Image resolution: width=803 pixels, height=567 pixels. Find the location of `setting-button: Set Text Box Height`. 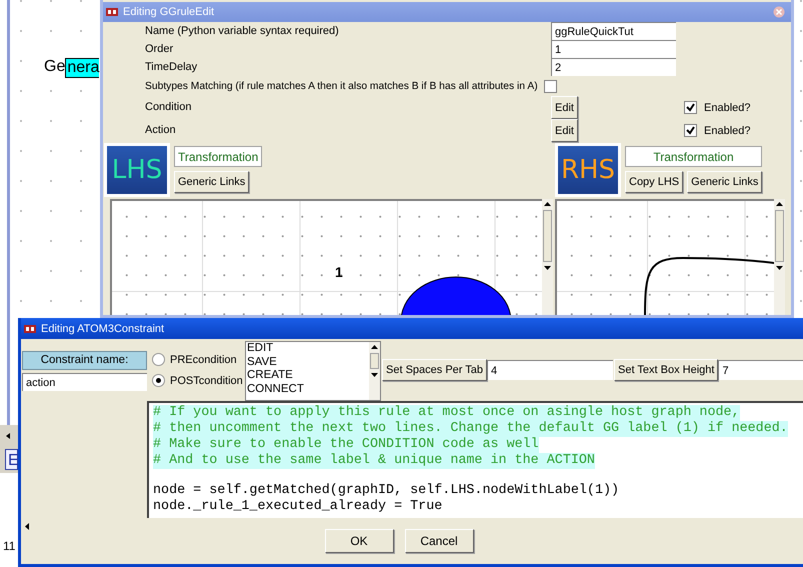

setting-button: Set Text Box Height is located at coordinates (666, 370).